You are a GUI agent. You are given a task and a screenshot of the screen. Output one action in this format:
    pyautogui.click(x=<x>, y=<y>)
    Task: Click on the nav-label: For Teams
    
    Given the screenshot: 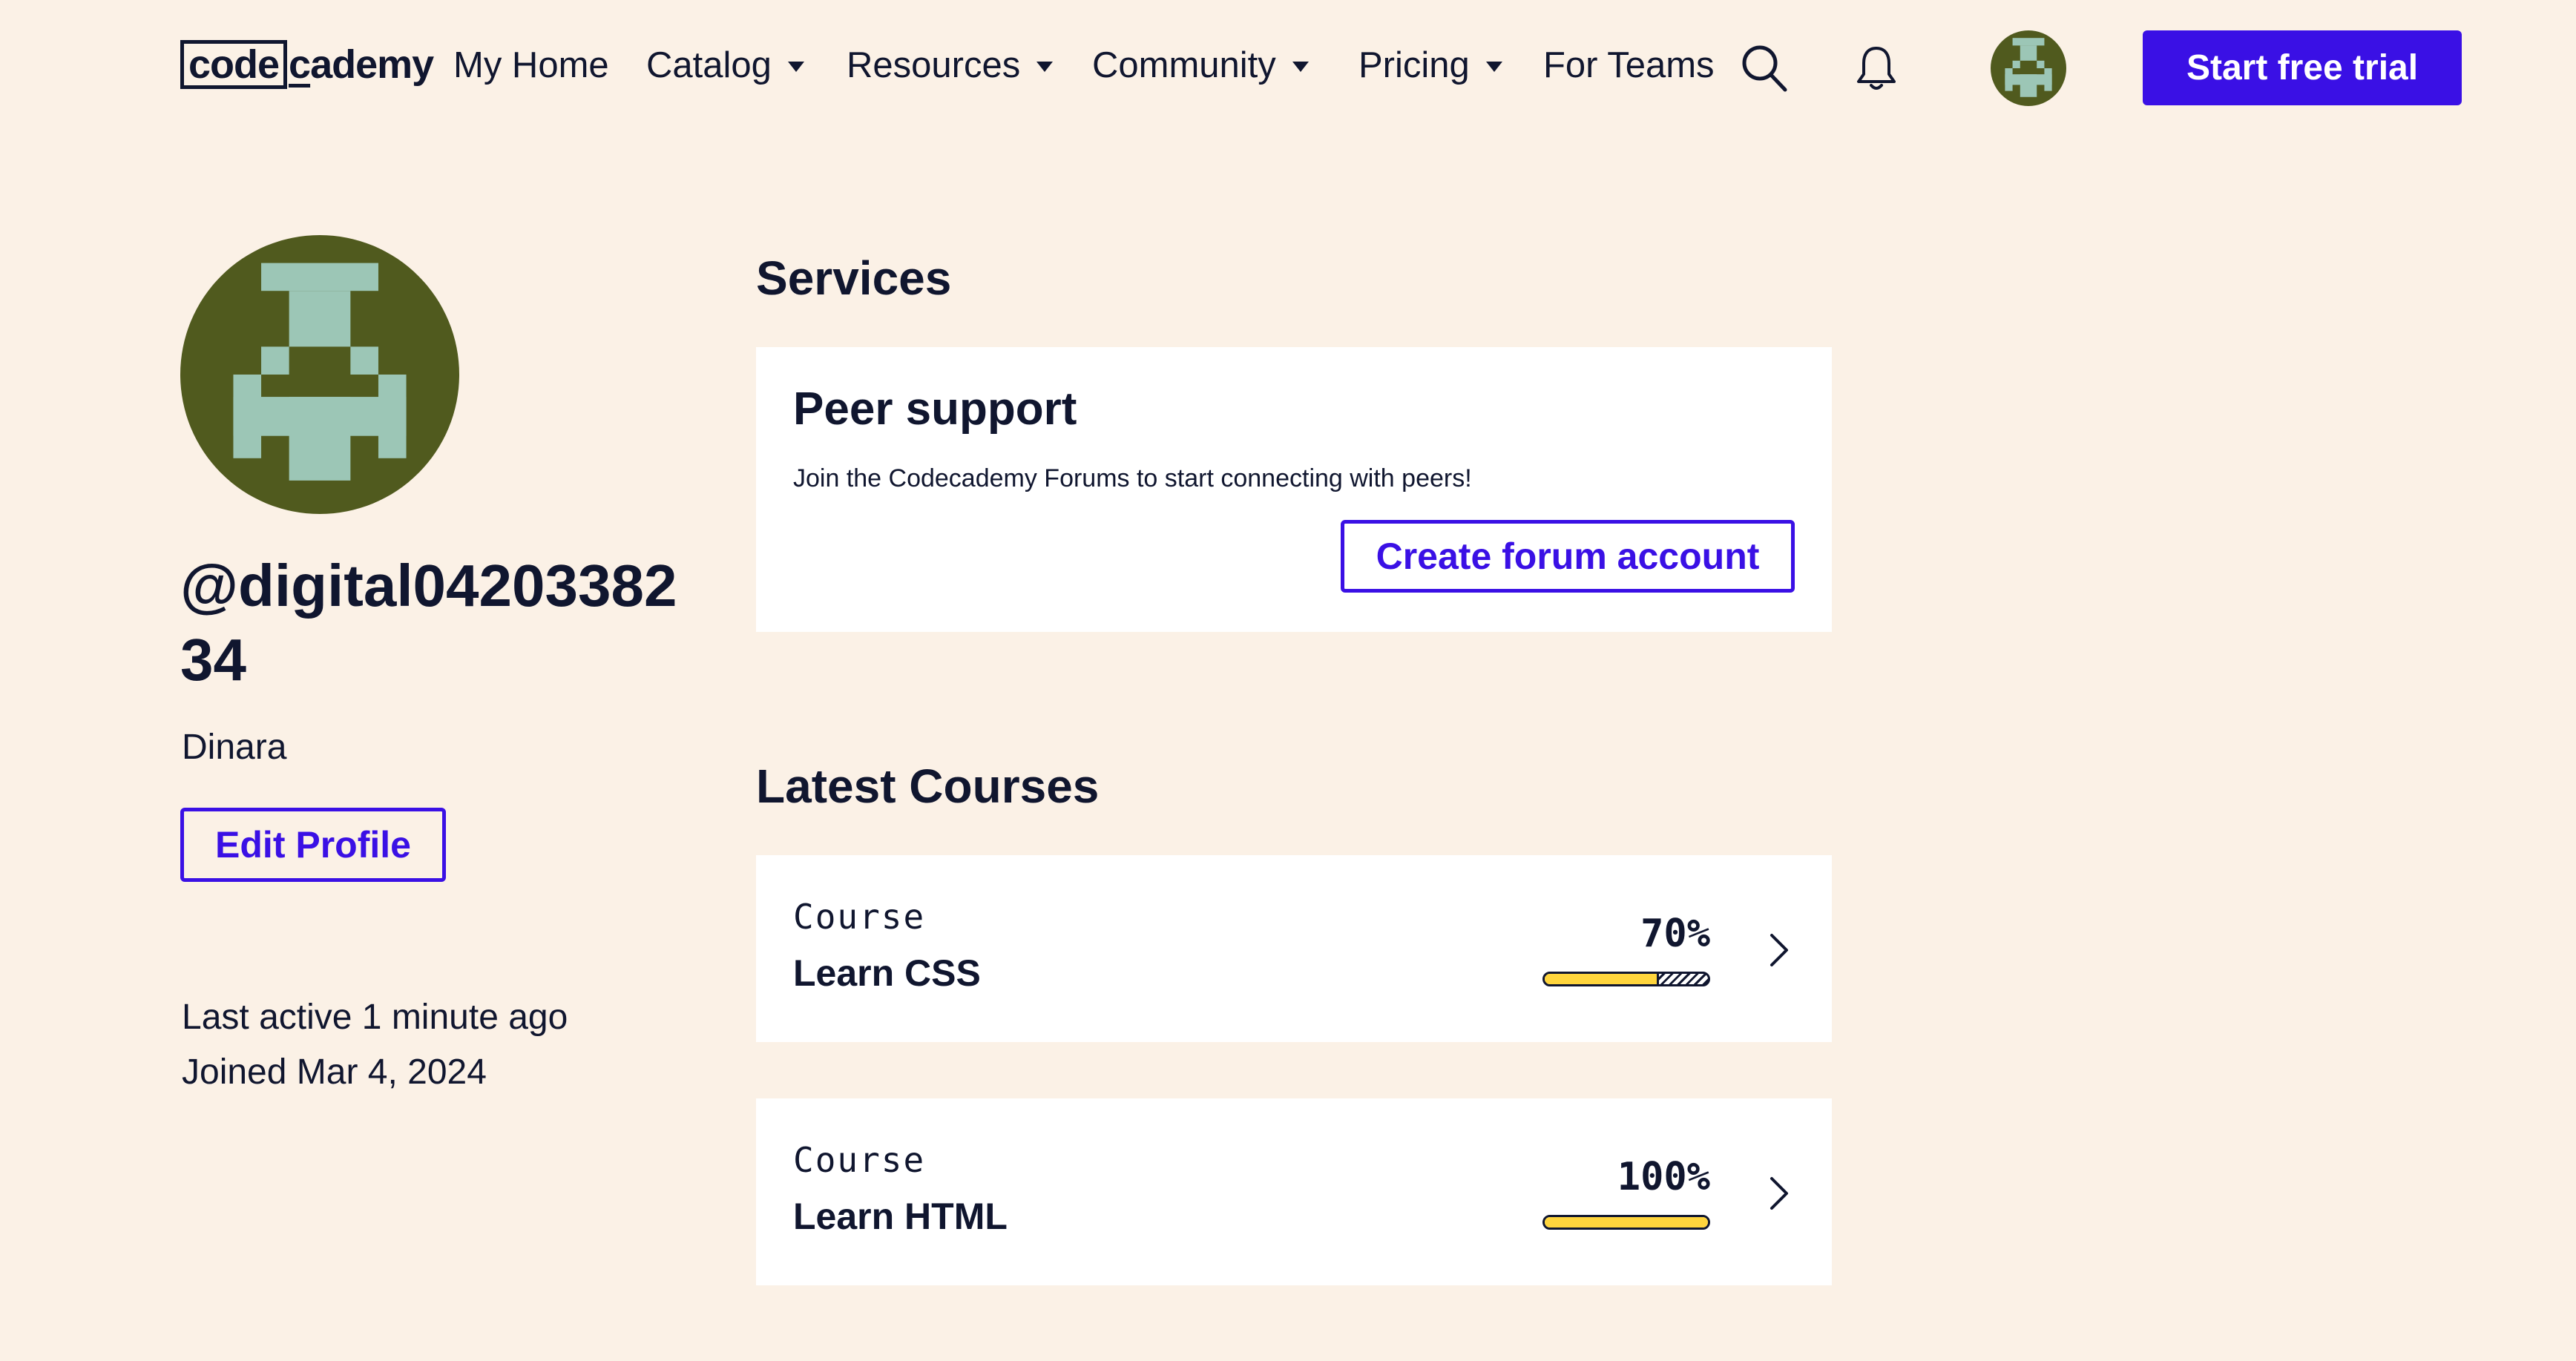 What is the action you would take?
    pyautogui.click(x=1629, y=65)
    